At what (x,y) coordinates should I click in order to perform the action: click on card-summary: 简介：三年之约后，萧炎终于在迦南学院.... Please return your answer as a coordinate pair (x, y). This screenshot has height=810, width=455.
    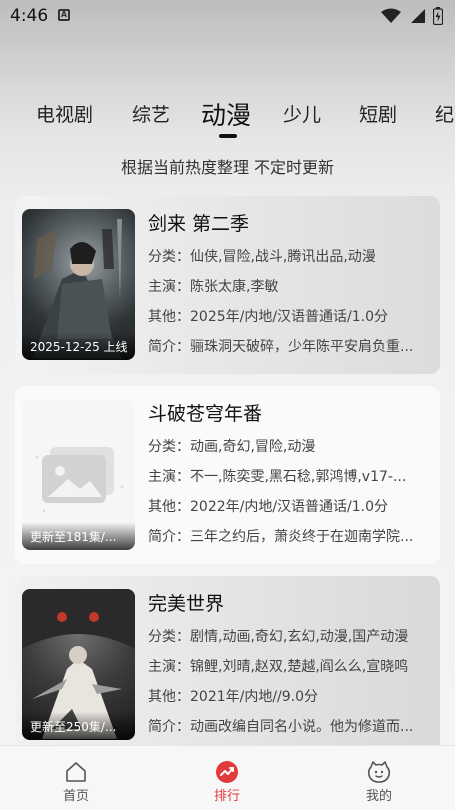
    Looking at the image, I should click on (281, 537).